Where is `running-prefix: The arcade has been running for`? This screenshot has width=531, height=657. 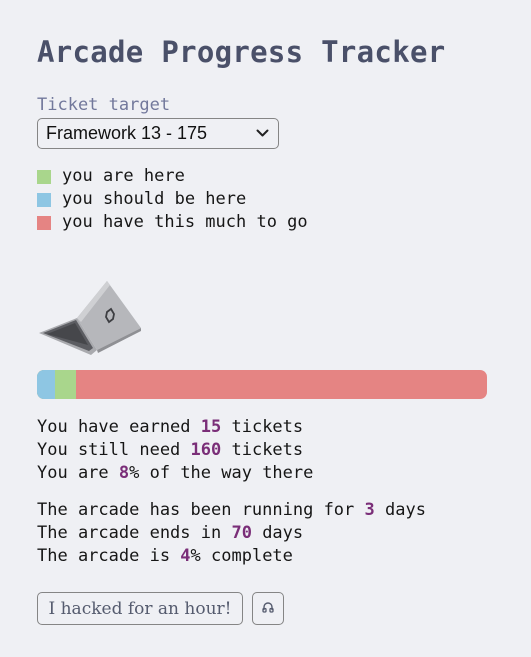 running-prefix: The arcade has been running for is located at coordinates (201, 510).